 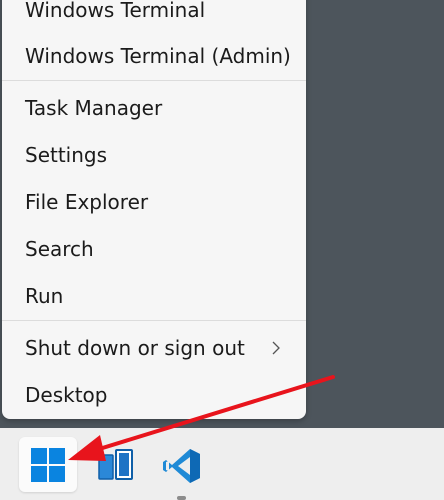 I want to click on menu-item-label: File Explorer, so click(x=87, y=202).